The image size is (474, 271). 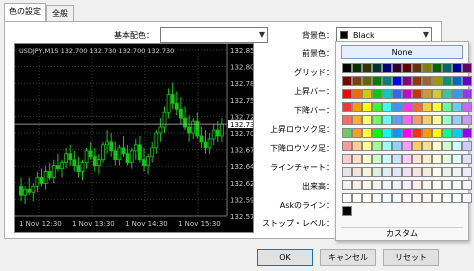 I want to click on custom-color-button: カスタム, so click(x=402, y=233).